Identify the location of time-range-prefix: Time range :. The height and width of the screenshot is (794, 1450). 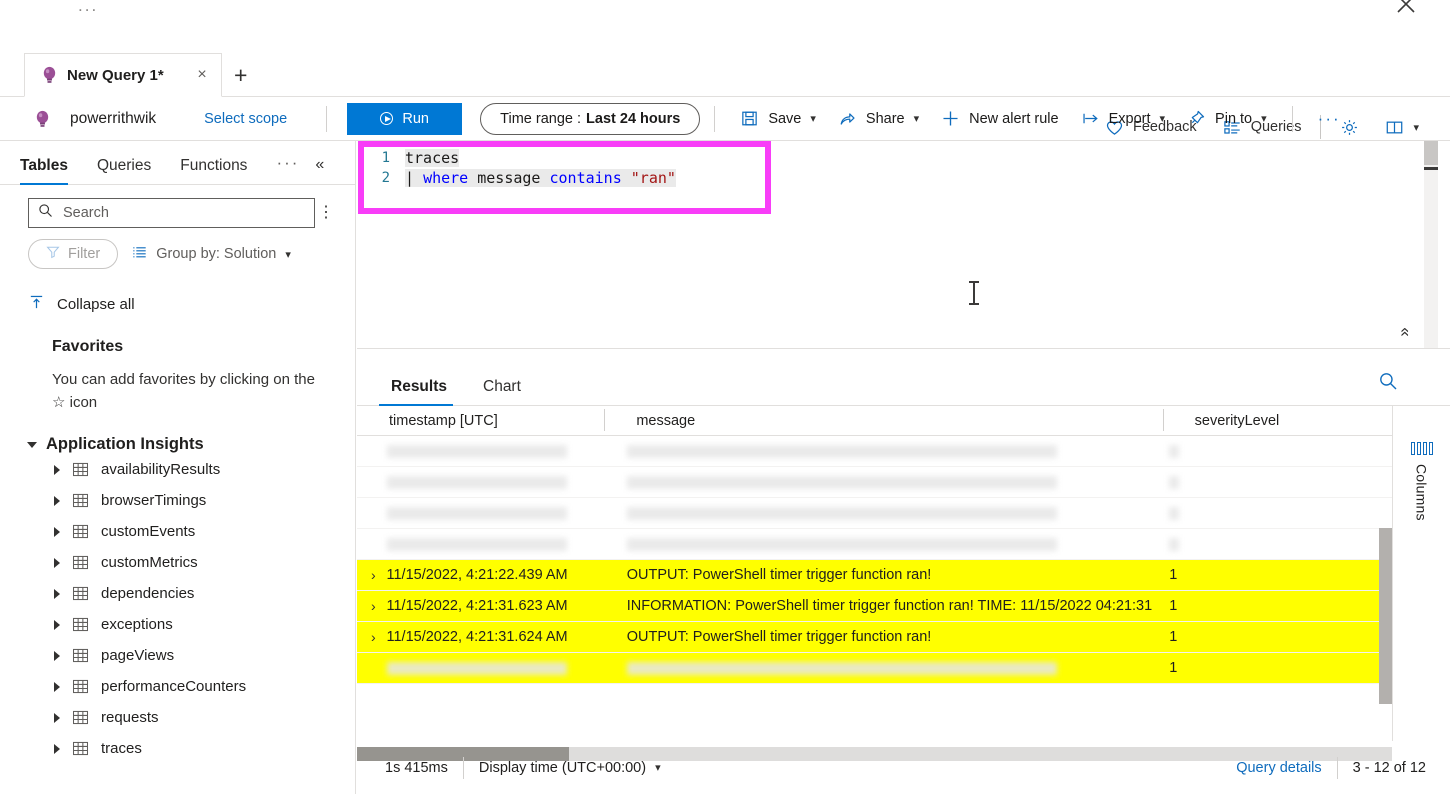
(541, 118).